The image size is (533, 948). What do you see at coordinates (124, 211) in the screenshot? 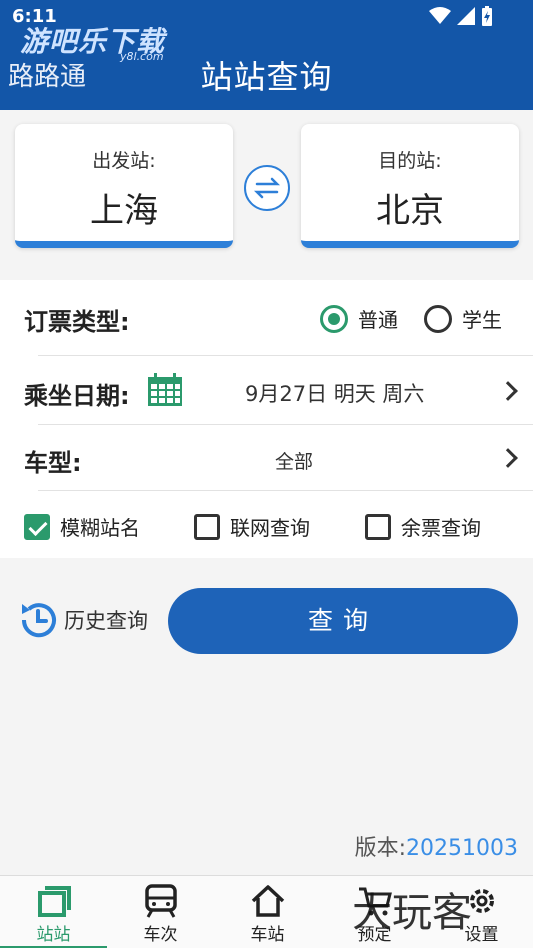
I see `from-station-value: 上海` at bounding box center [124, 211].